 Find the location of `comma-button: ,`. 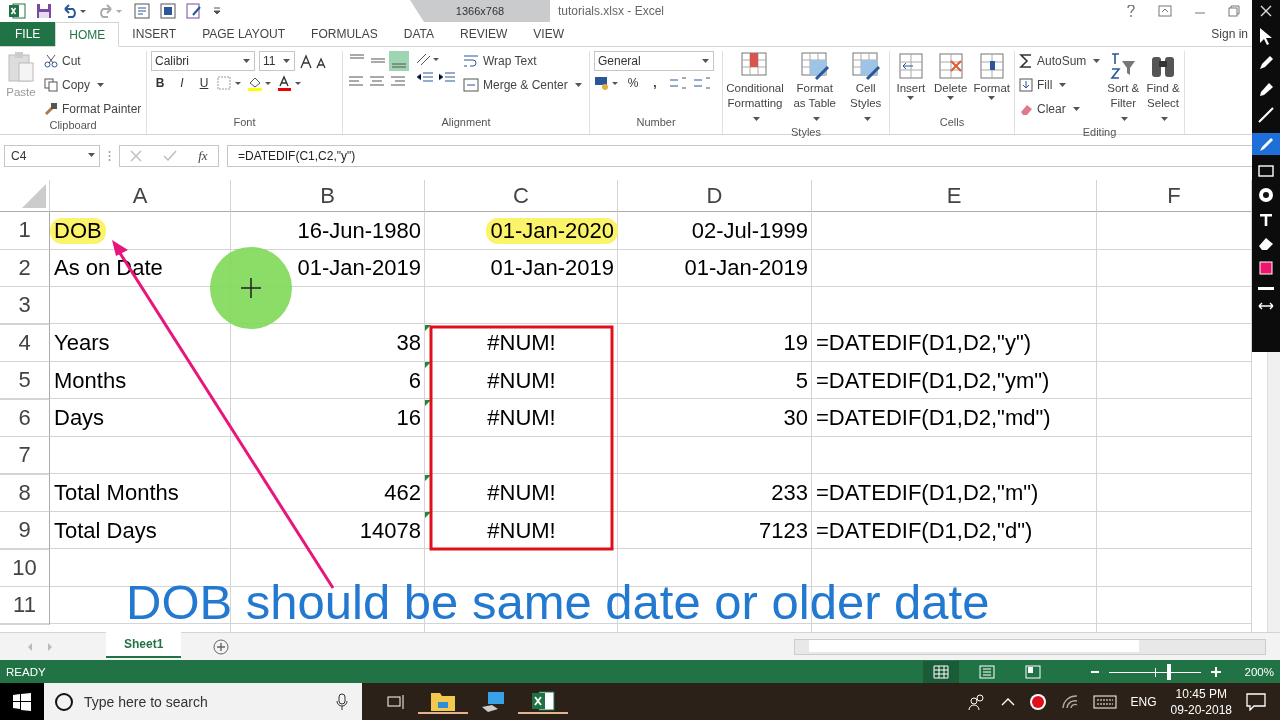

comma-button: , is located at coordinates (655, 83).